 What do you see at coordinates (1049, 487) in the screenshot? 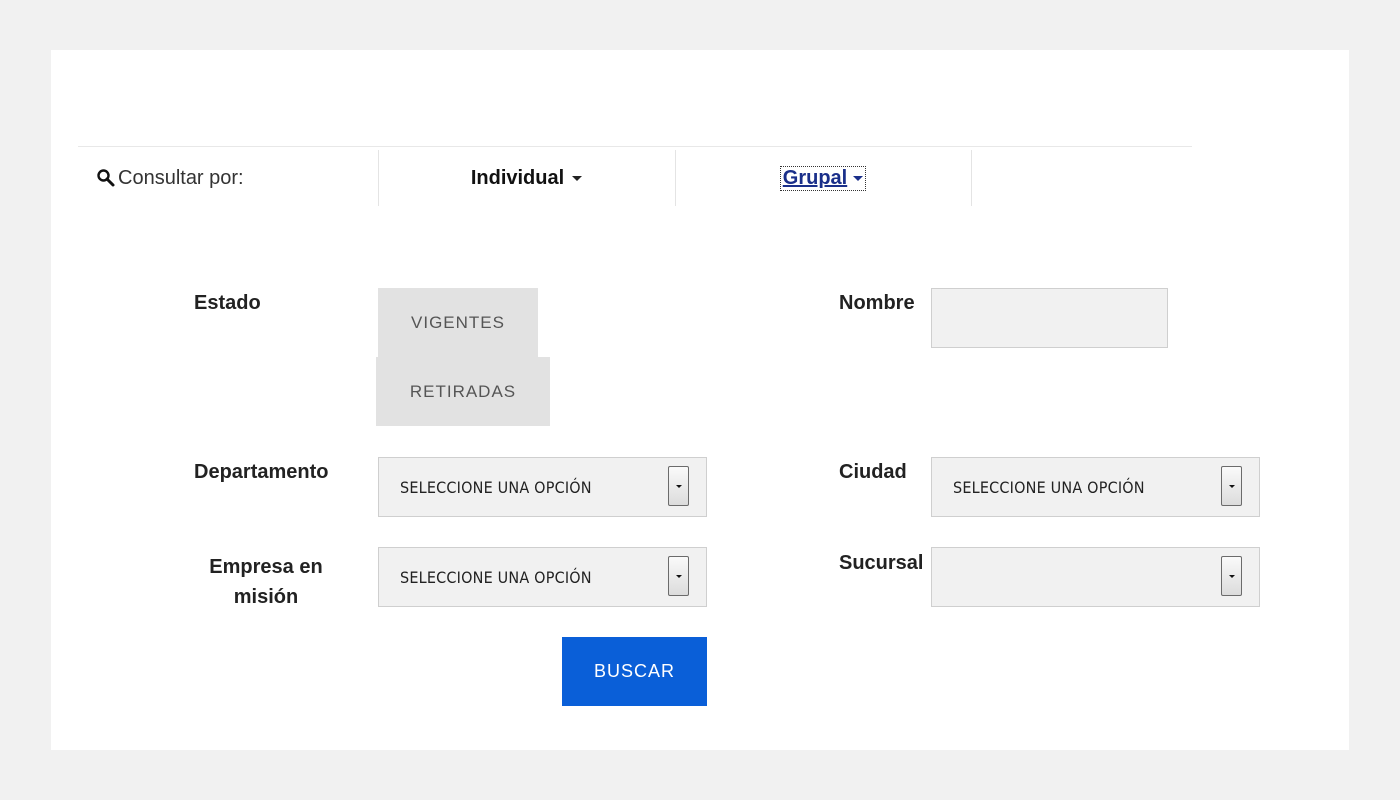
I see `ciudad-select-value: SELECCIONE UNA OPCIÓN` at bounding box center [1049, 487].